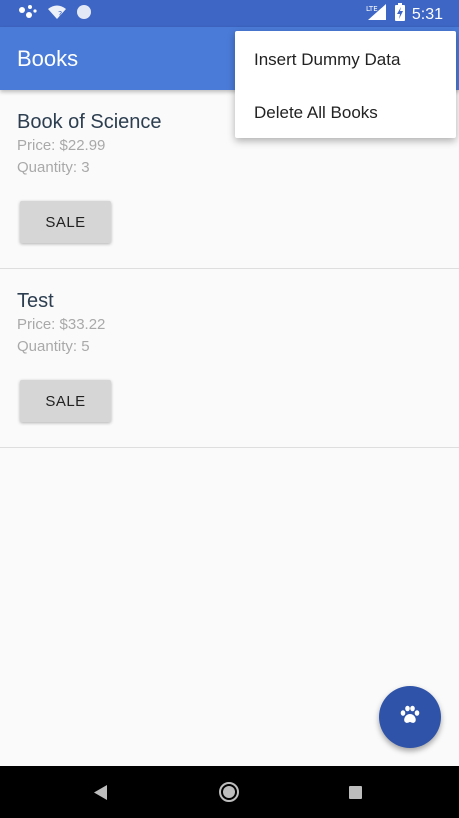  What do you see at coordinates (229, 13) in the screenshot?
I see `status-bar: ? LTE 5:31` at bounding box center [229, 13].